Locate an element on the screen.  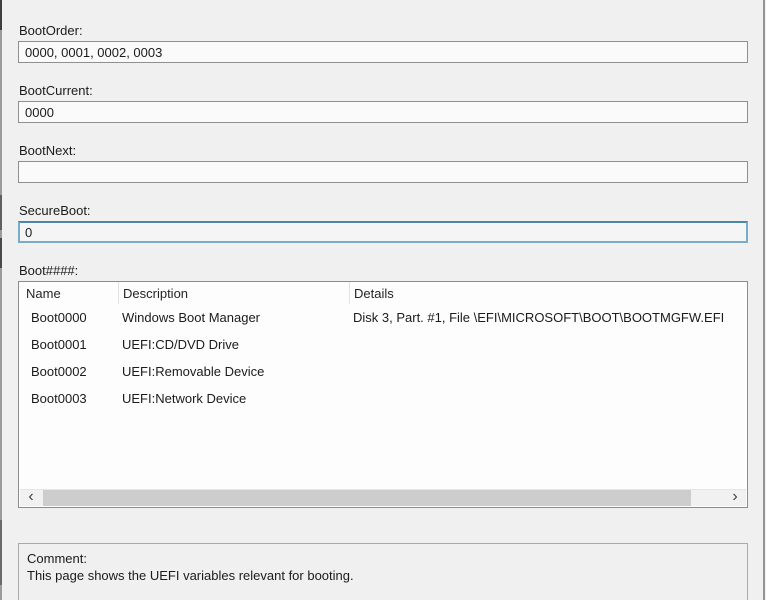
list-header: Name Description Details is located at coordinates (383, 293).